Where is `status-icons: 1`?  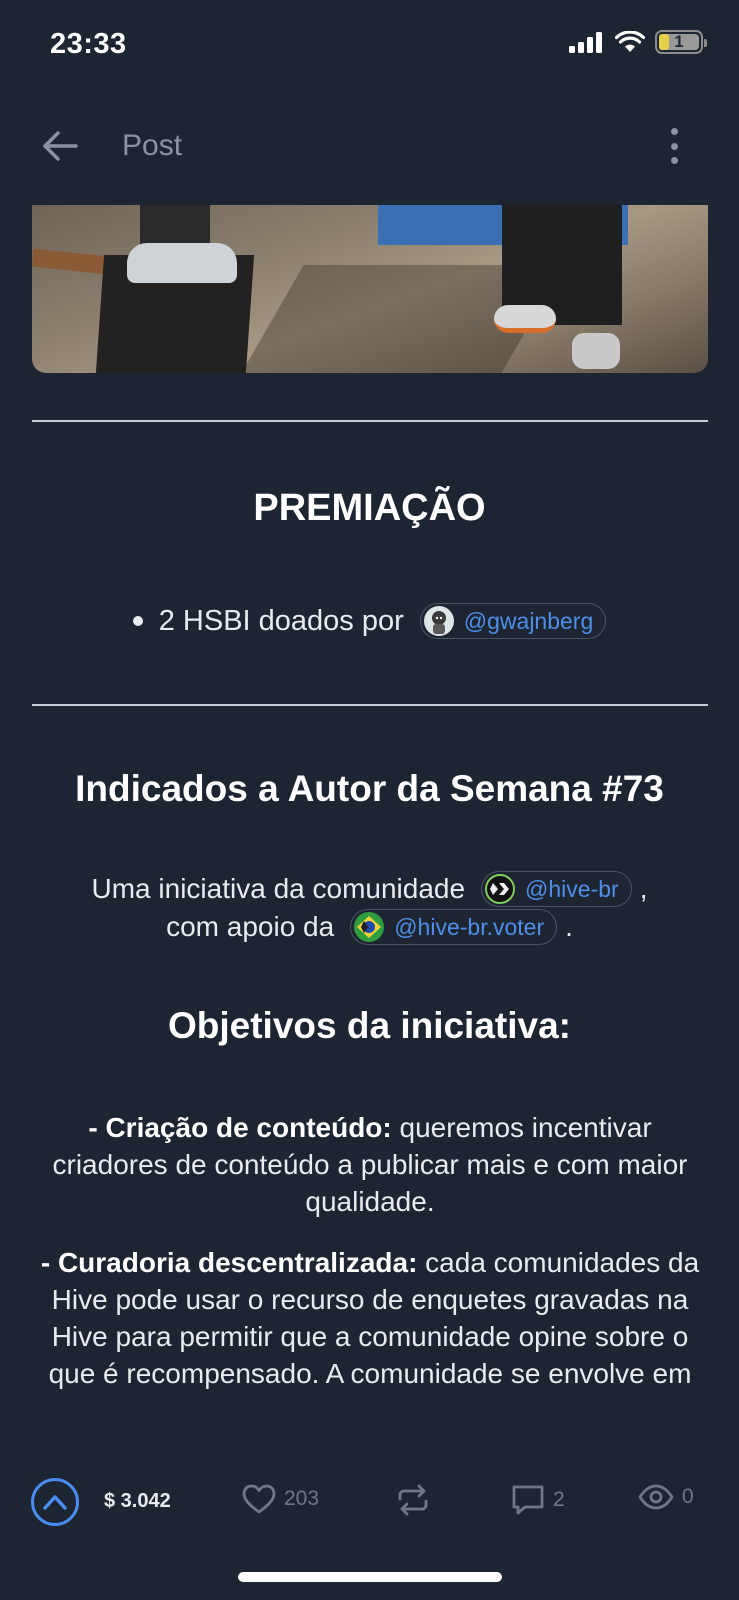 status-icons: 1 is located at coordinates (638, 42).